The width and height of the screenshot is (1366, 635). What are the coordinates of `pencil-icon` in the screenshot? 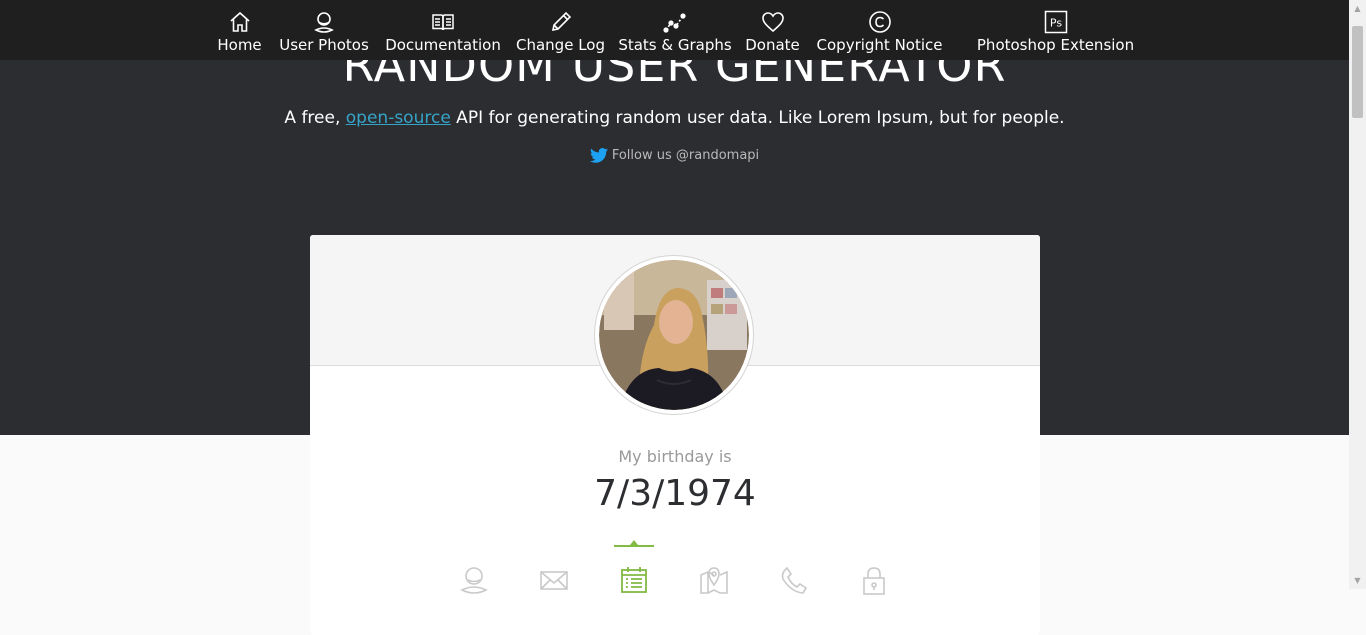 It's located at (561, 21).